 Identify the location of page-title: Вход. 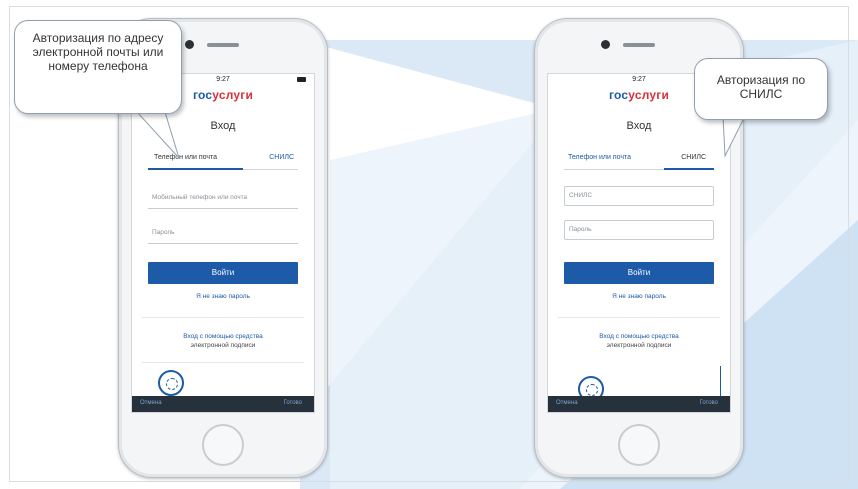
(639, 126).